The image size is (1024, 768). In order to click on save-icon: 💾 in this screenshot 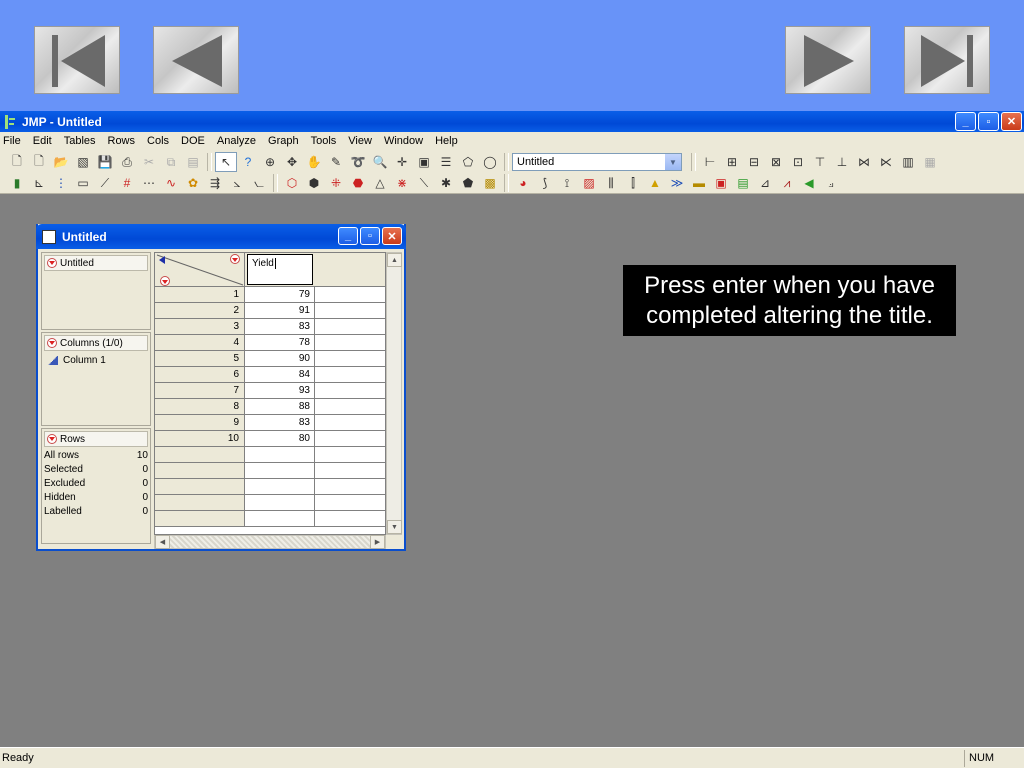, I will do `click(105, 162)`.